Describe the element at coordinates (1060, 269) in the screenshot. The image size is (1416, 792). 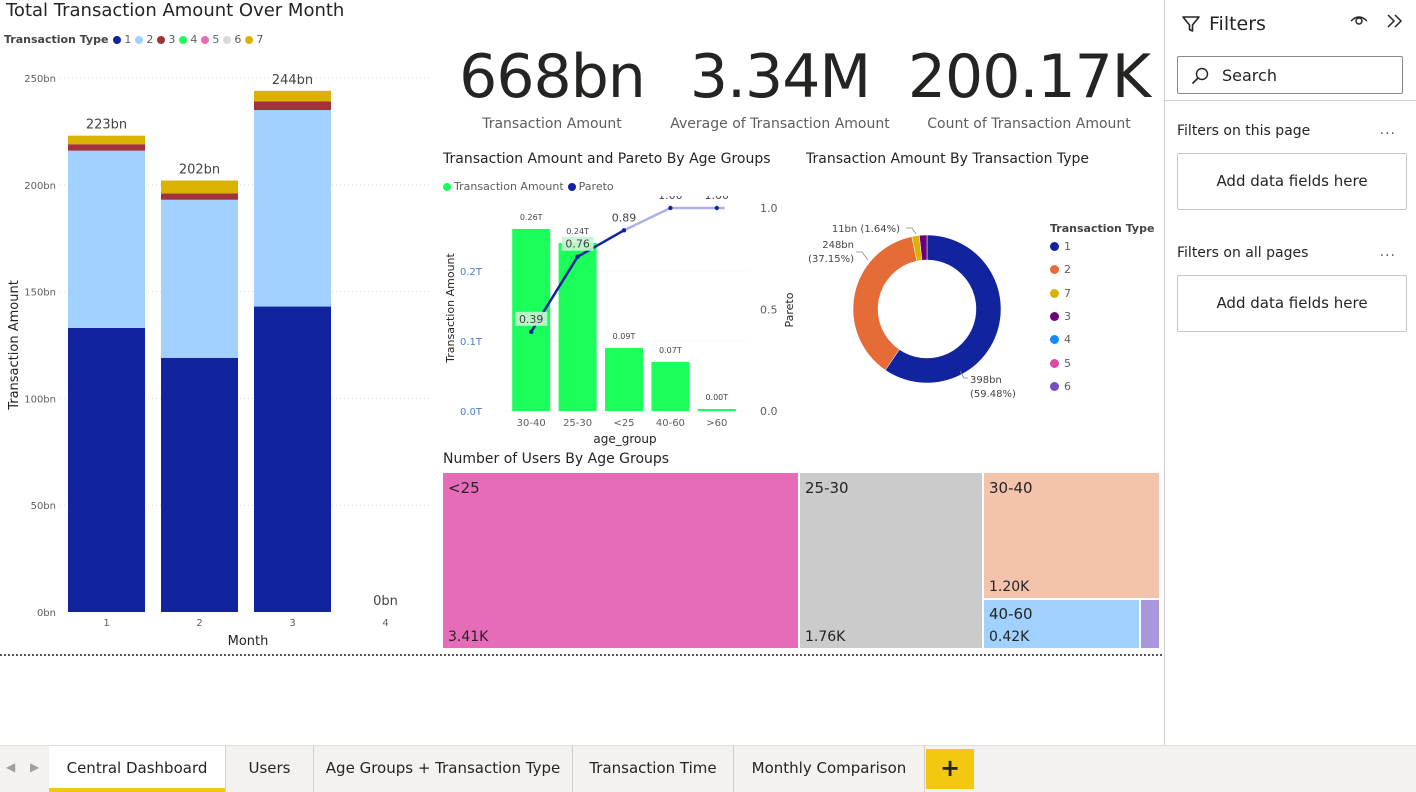
I see `donut-legend-item: 2` at that location.